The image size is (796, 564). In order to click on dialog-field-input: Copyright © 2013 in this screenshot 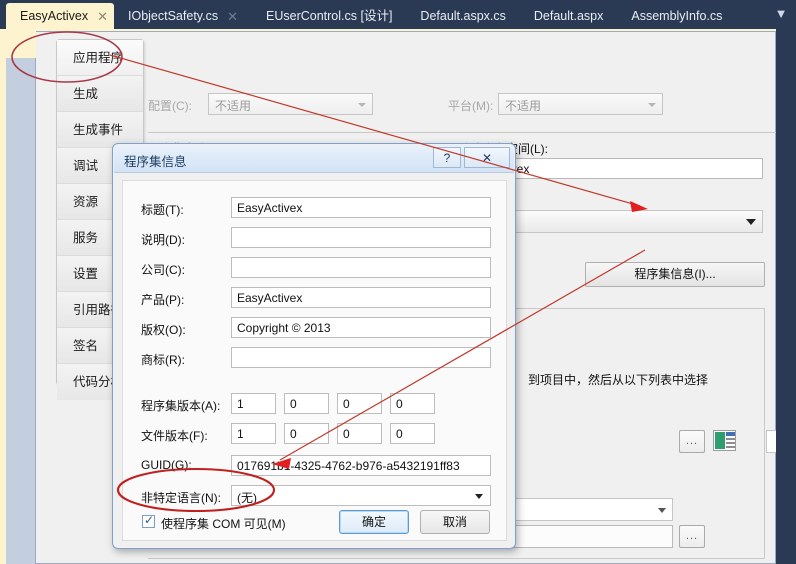, I will do `click(361, 327)`.